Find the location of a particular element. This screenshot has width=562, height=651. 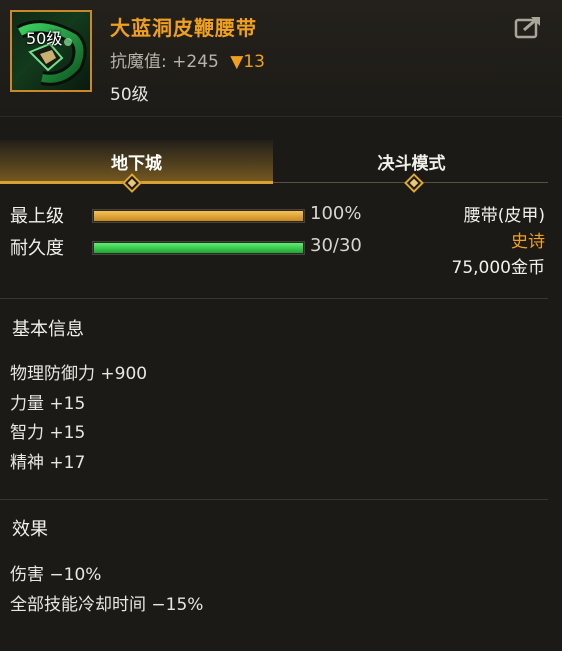

basic-info-list: 物理防御力 +900 力量 +15 智力 +15 精神 +17 is located at coordinates (78, 419).